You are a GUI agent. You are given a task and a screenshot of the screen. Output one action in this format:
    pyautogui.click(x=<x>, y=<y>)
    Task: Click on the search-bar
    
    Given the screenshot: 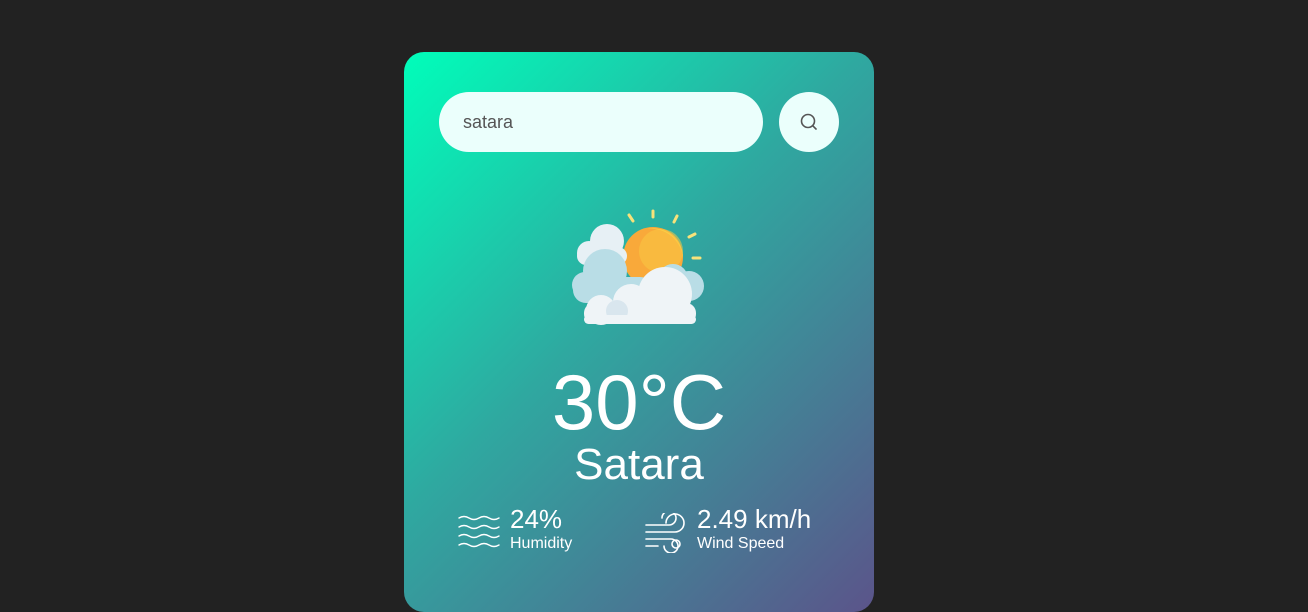 What is the action you would take?
    pyautogui.click(x=639, y=122)
    